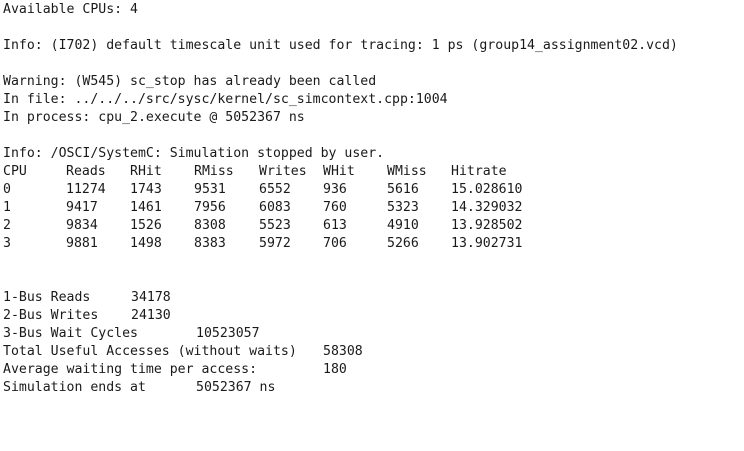 The image size is (744, 451). What do you see at coordinates (407, 171) in the screenshot?
I see `header-wmiss: WMiss` at bounding box center [407, 171].